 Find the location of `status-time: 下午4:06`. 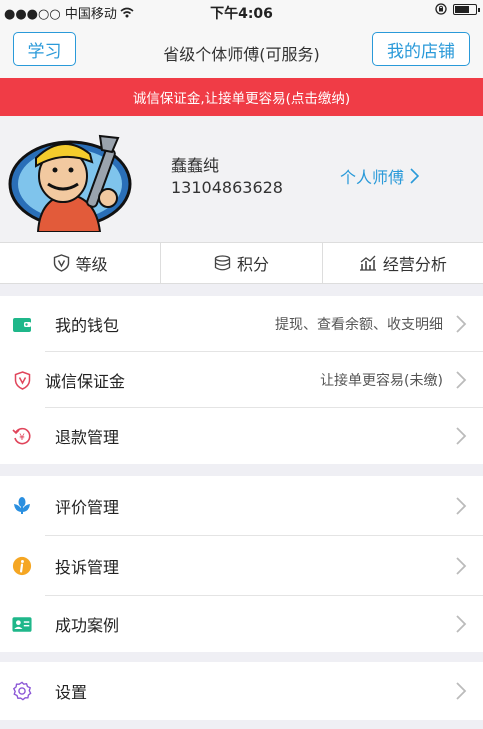

status-time: 下午4:06 is located at coordinates (241, 14).